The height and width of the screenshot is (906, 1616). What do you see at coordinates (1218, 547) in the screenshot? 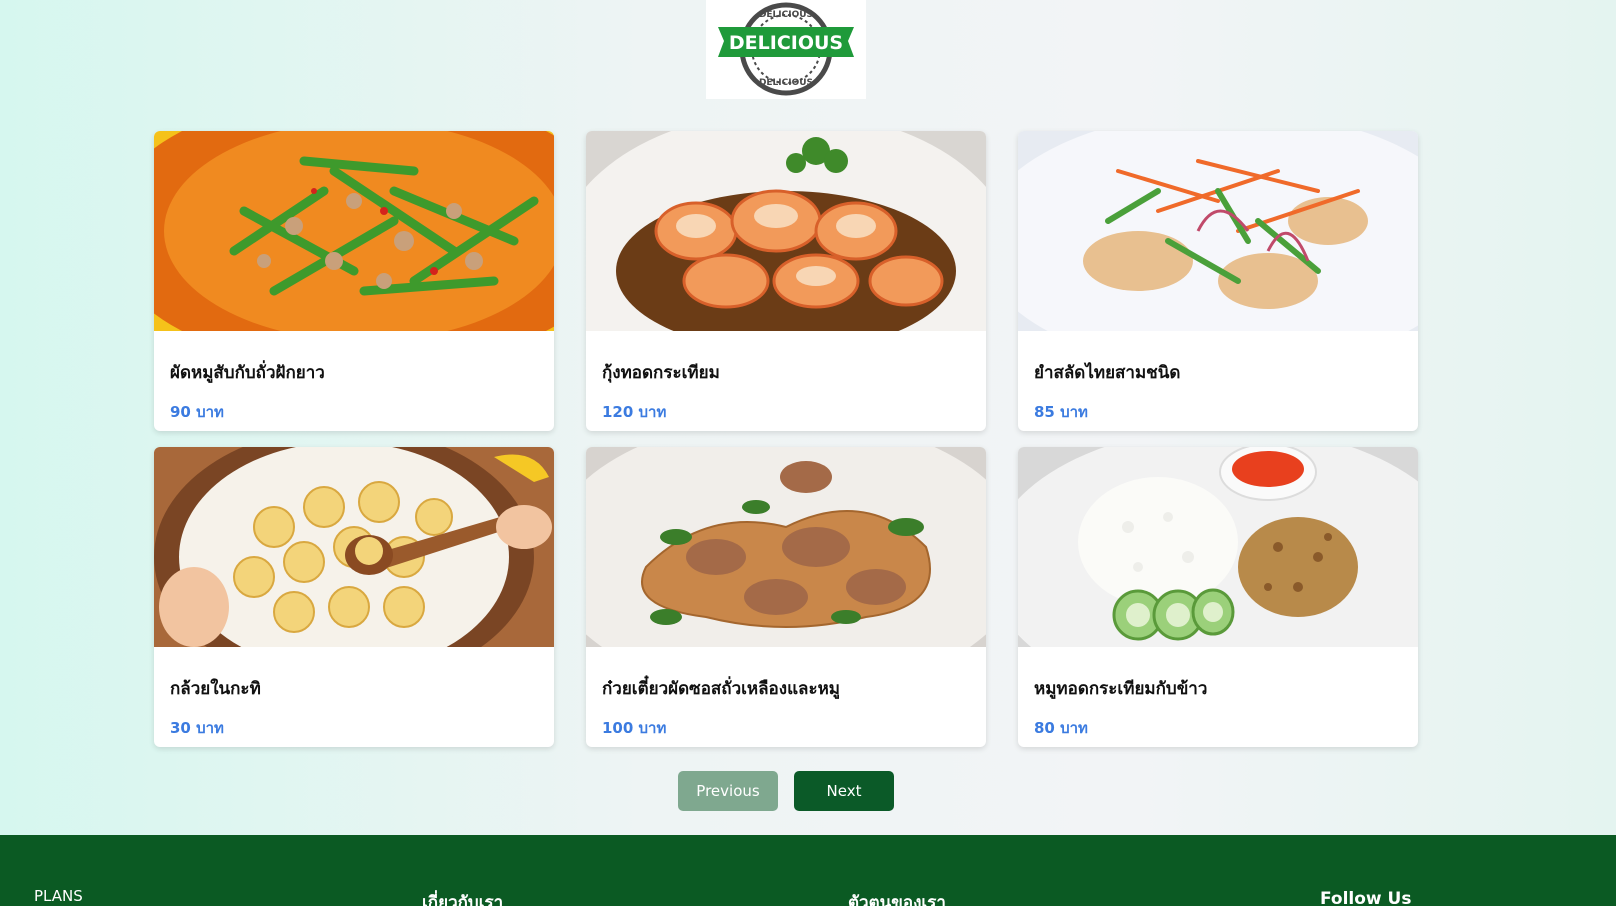
I see `dish-photo-garlic-pork-rice` at bounding box center [1218, 547].